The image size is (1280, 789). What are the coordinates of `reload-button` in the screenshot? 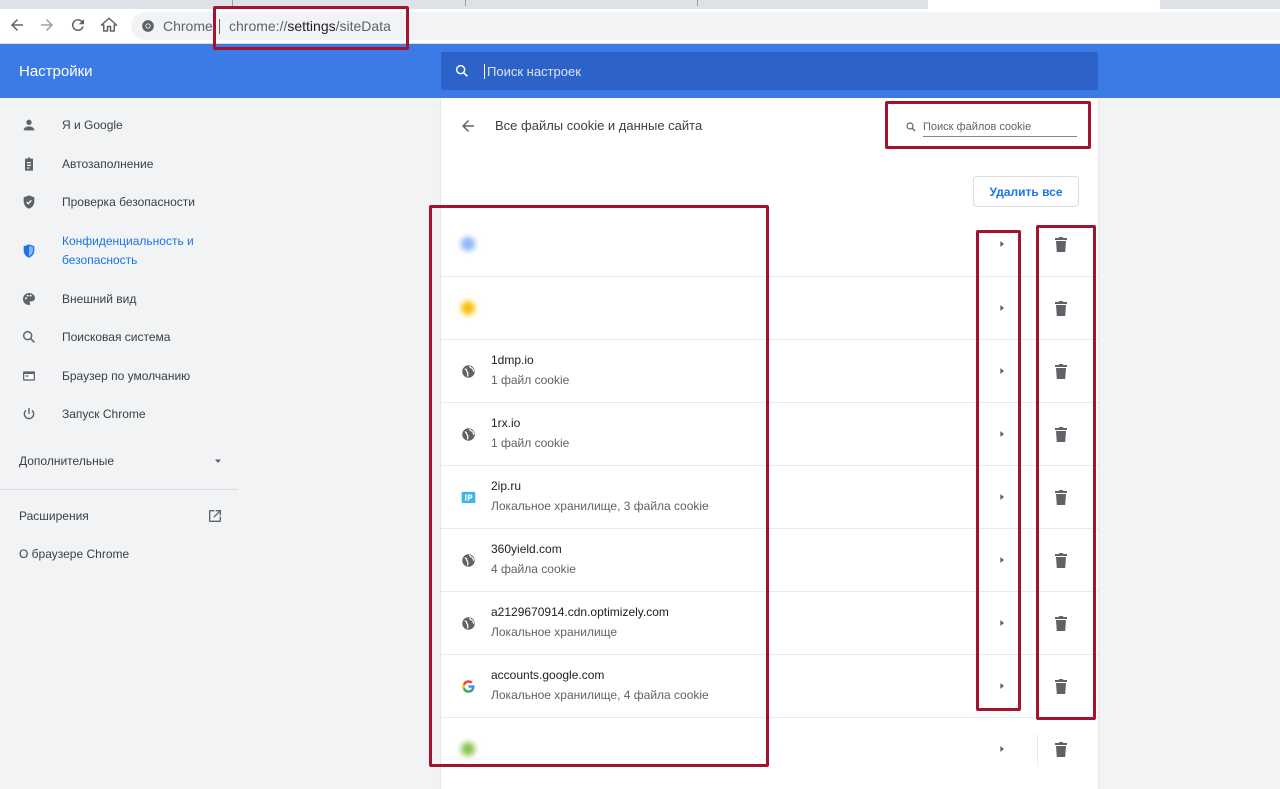 It's located at (78, 25).